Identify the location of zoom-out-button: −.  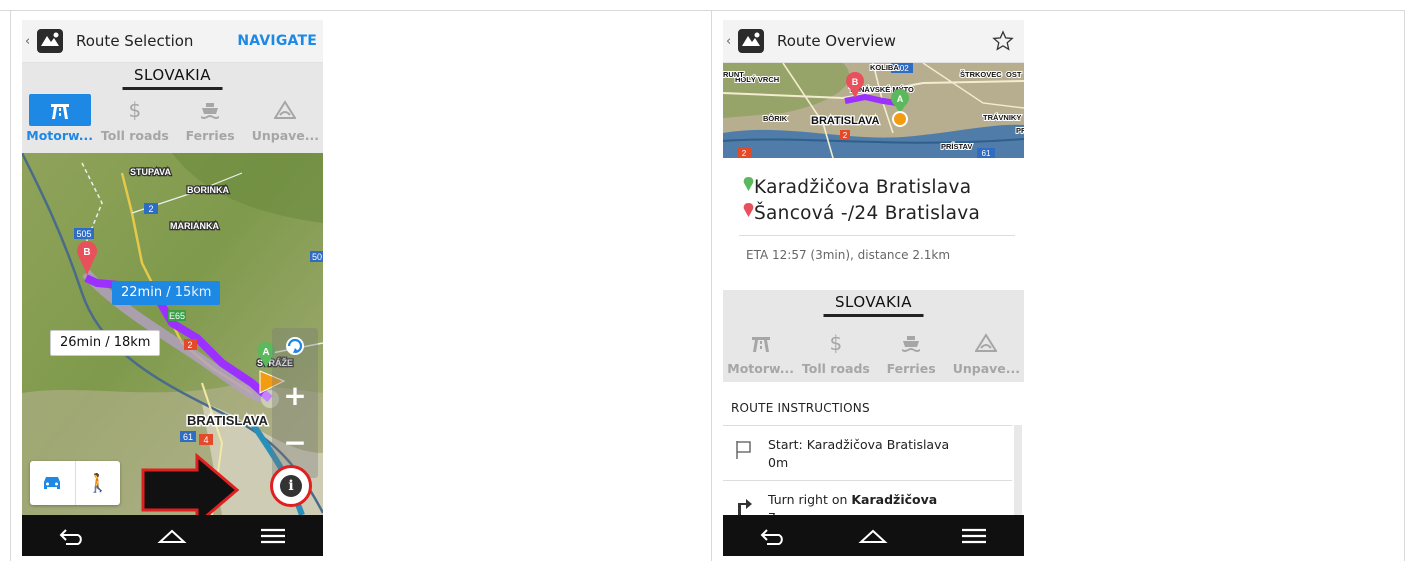
(295, 443).